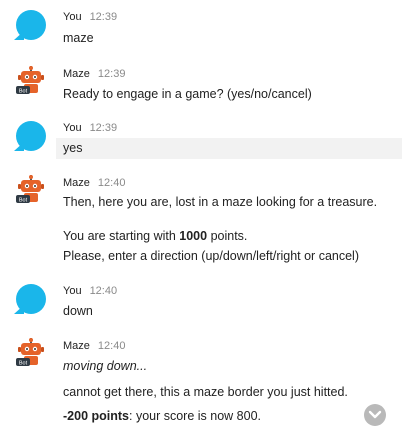 The image size is (402, 429). What do you see at coordinates (94, 74) in the screenshot?
I see `message-header: Maze 12:39` at bounding box center [94, 74].